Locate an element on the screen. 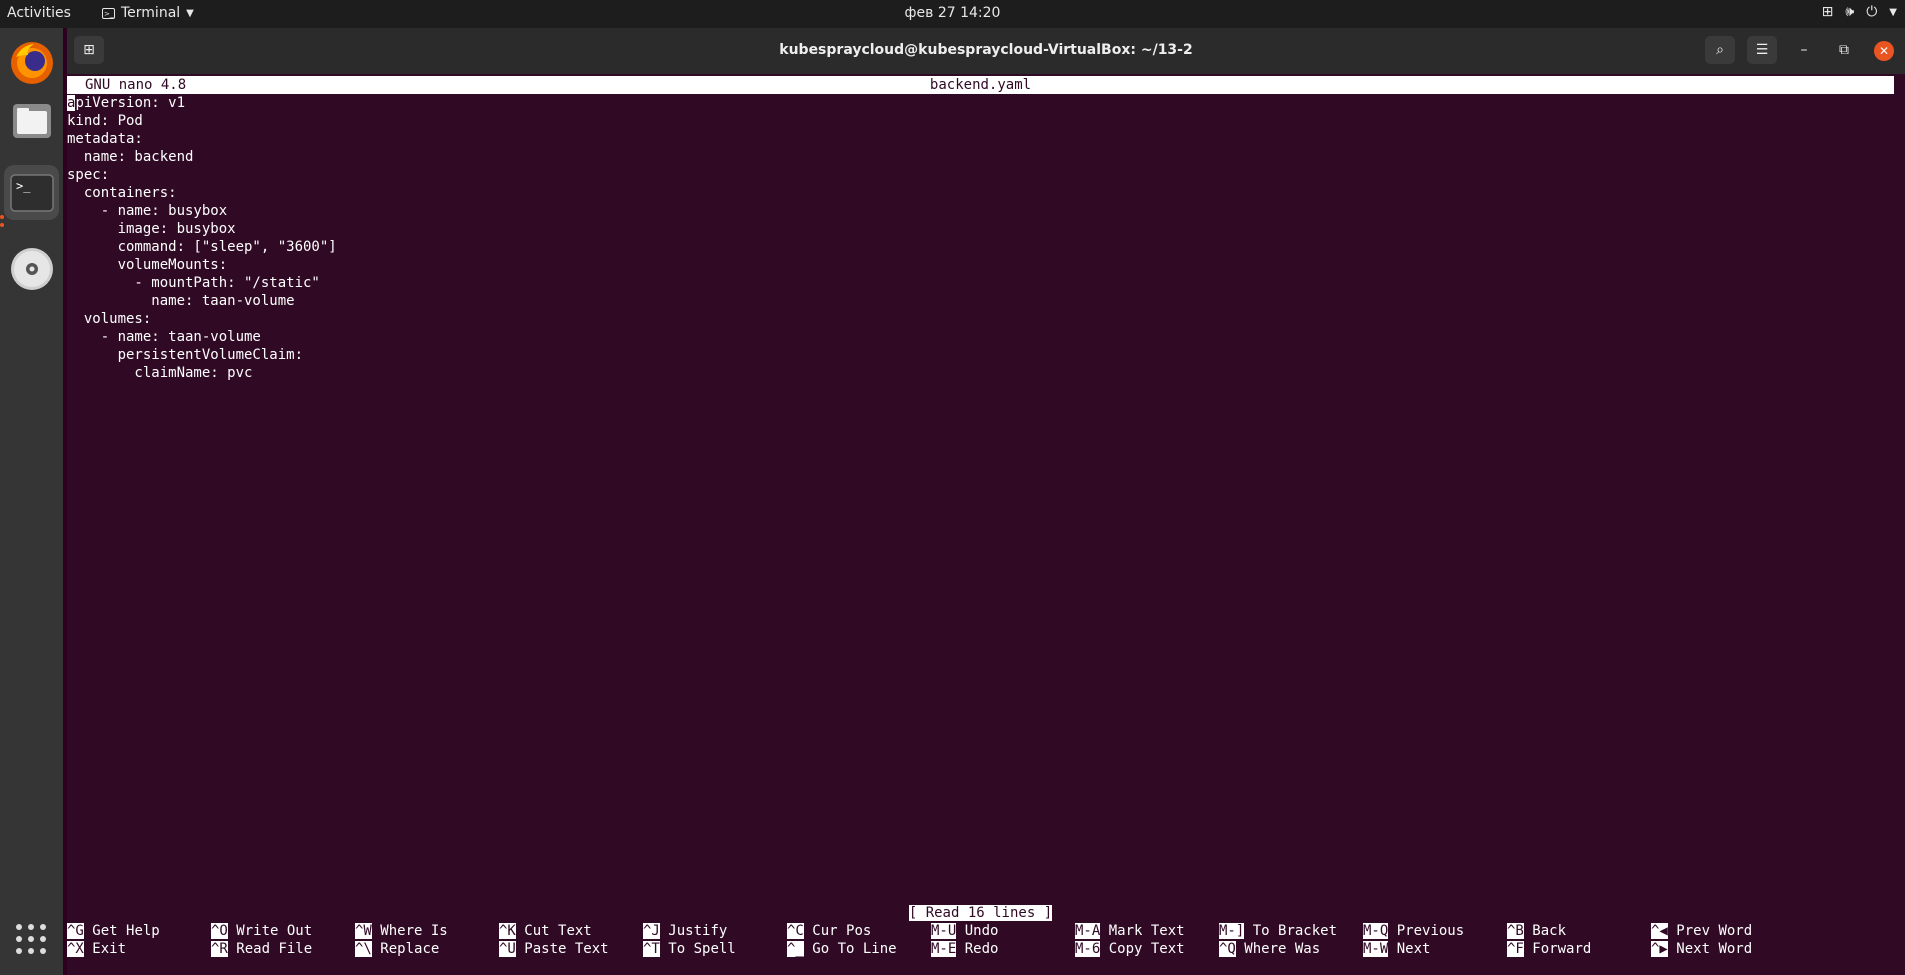 Image resolution: width=1905 pixels, height=975 pixels. volume-icon: 🕪 is located at coordinates (1850, 12).